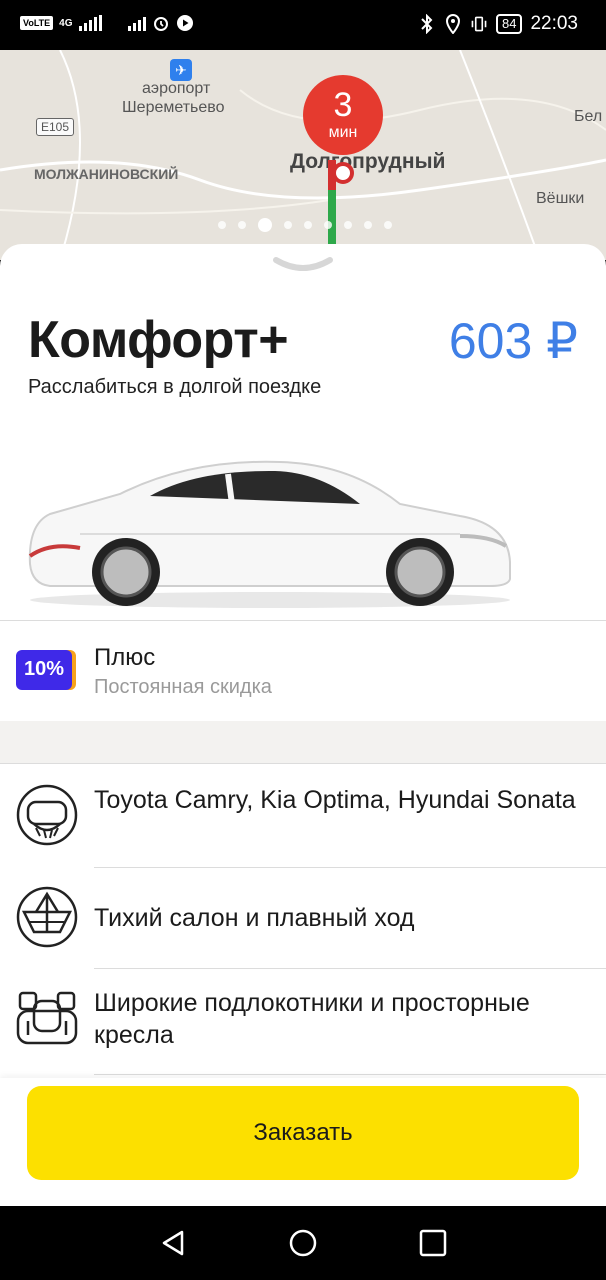  I want to click on section-spacer, so click(303, 742).